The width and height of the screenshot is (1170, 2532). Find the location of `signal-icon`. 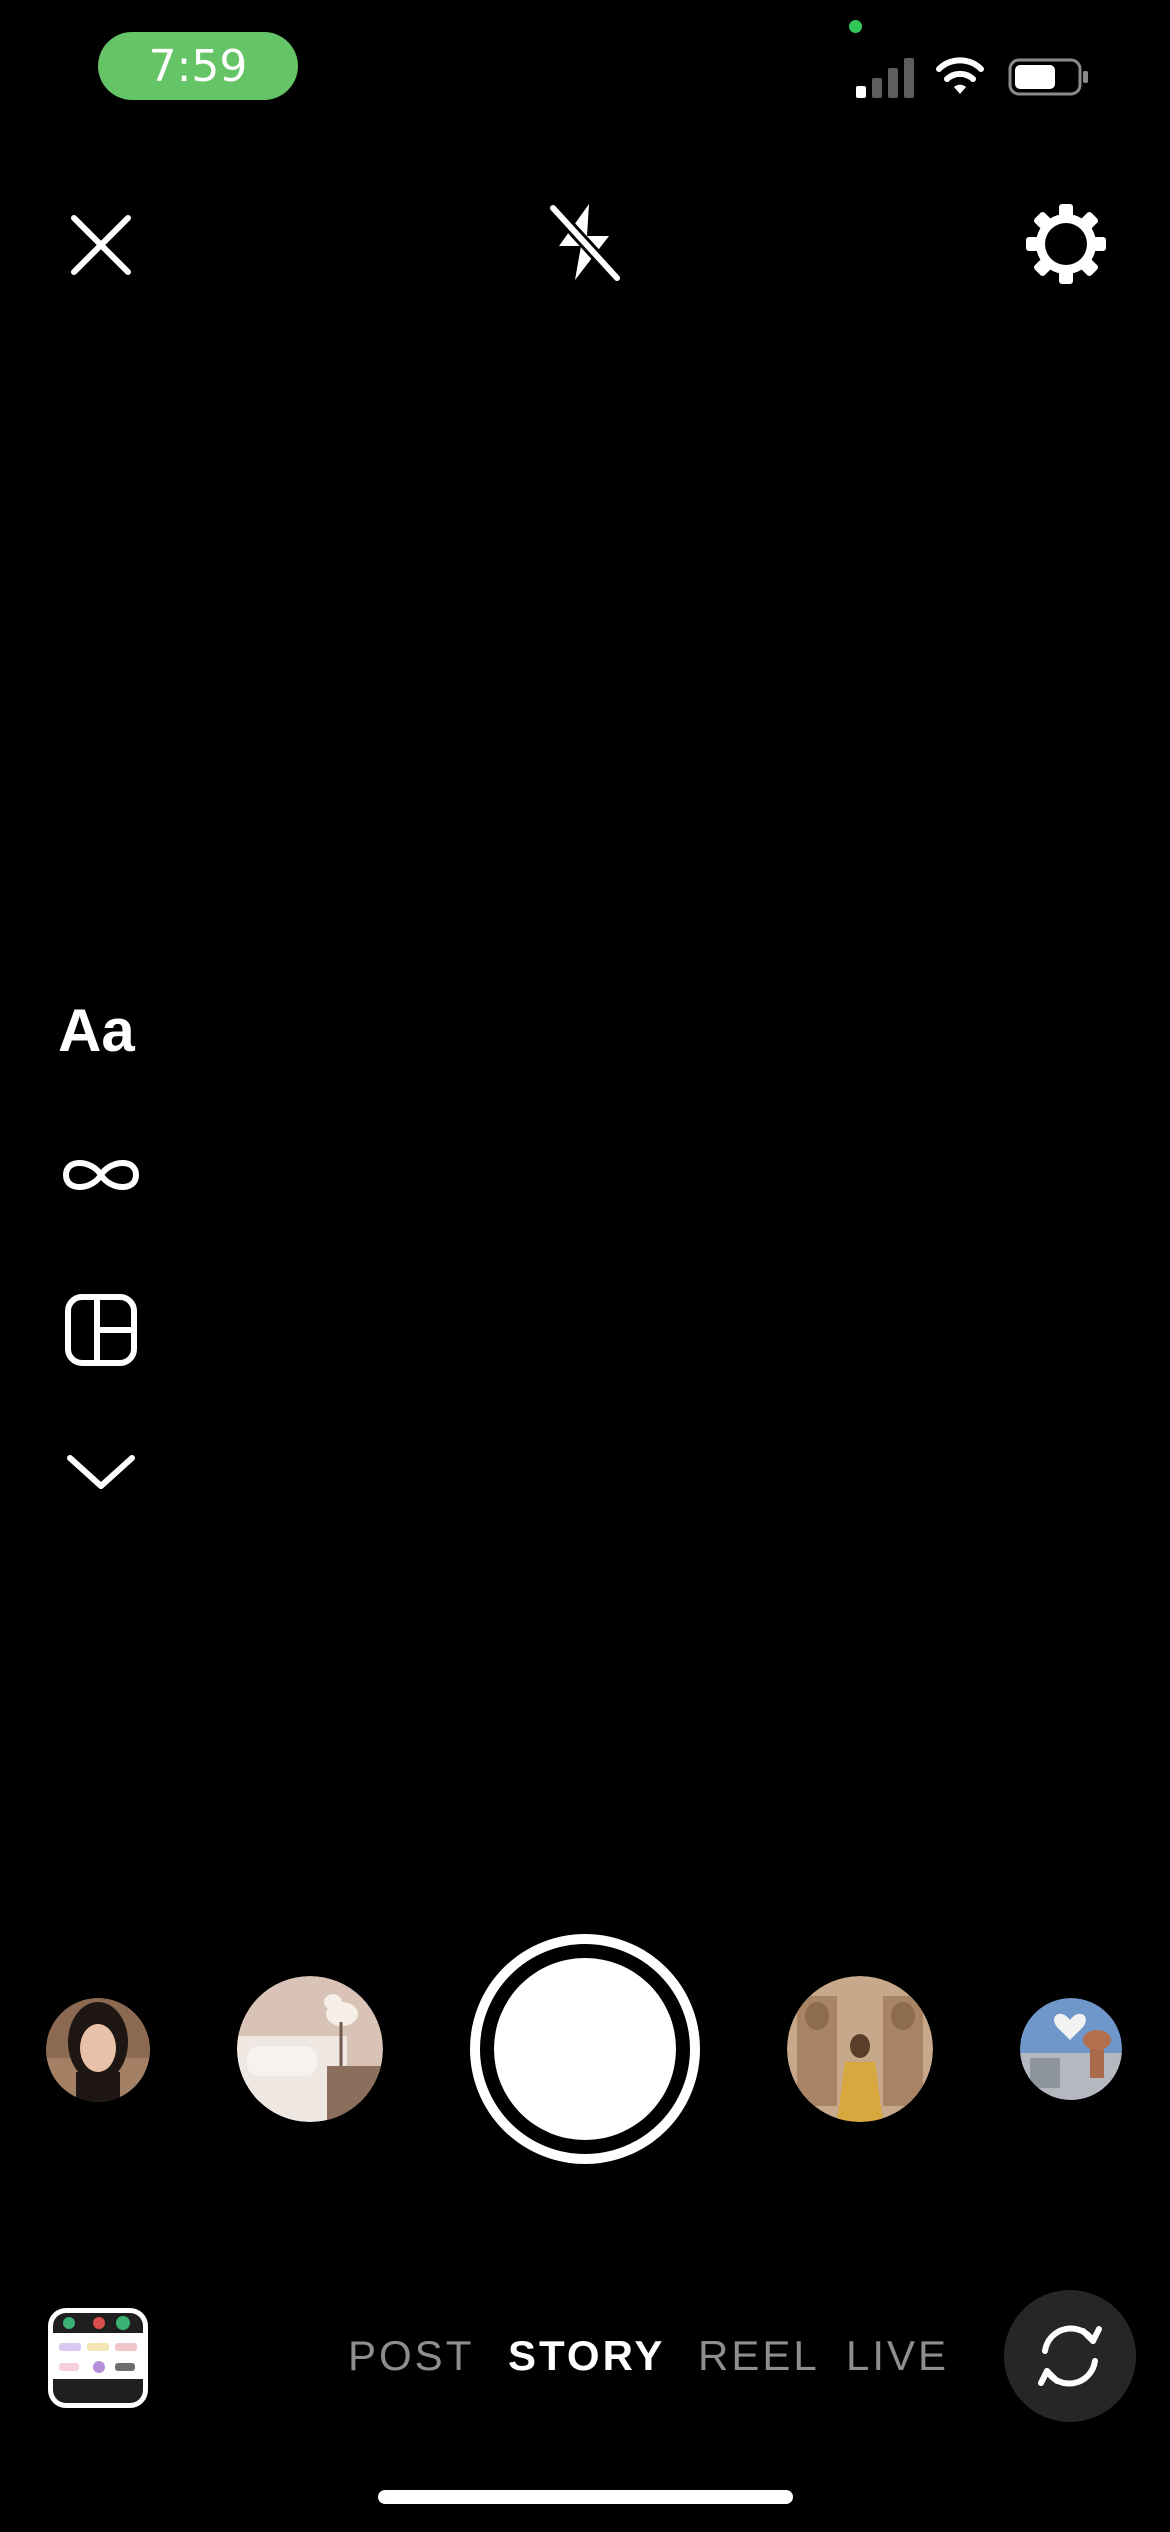

signal-icon is located at coordinates (885, 78).